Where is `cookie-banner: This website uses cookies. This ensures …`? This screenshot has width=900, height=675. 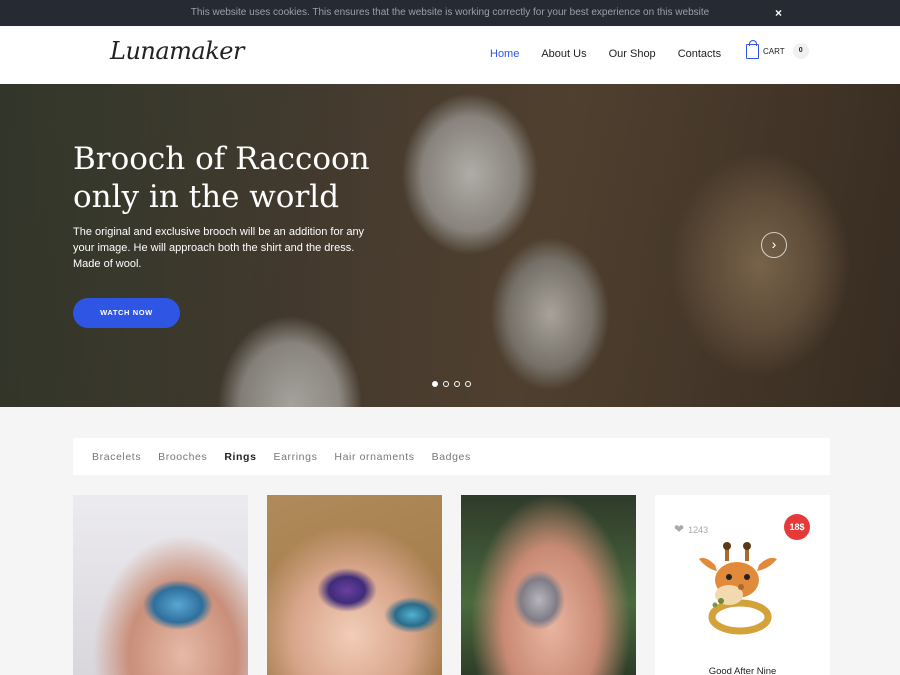
cookie-banner: This website uses cookies. This ensures … is located at coordinates (450, 13).